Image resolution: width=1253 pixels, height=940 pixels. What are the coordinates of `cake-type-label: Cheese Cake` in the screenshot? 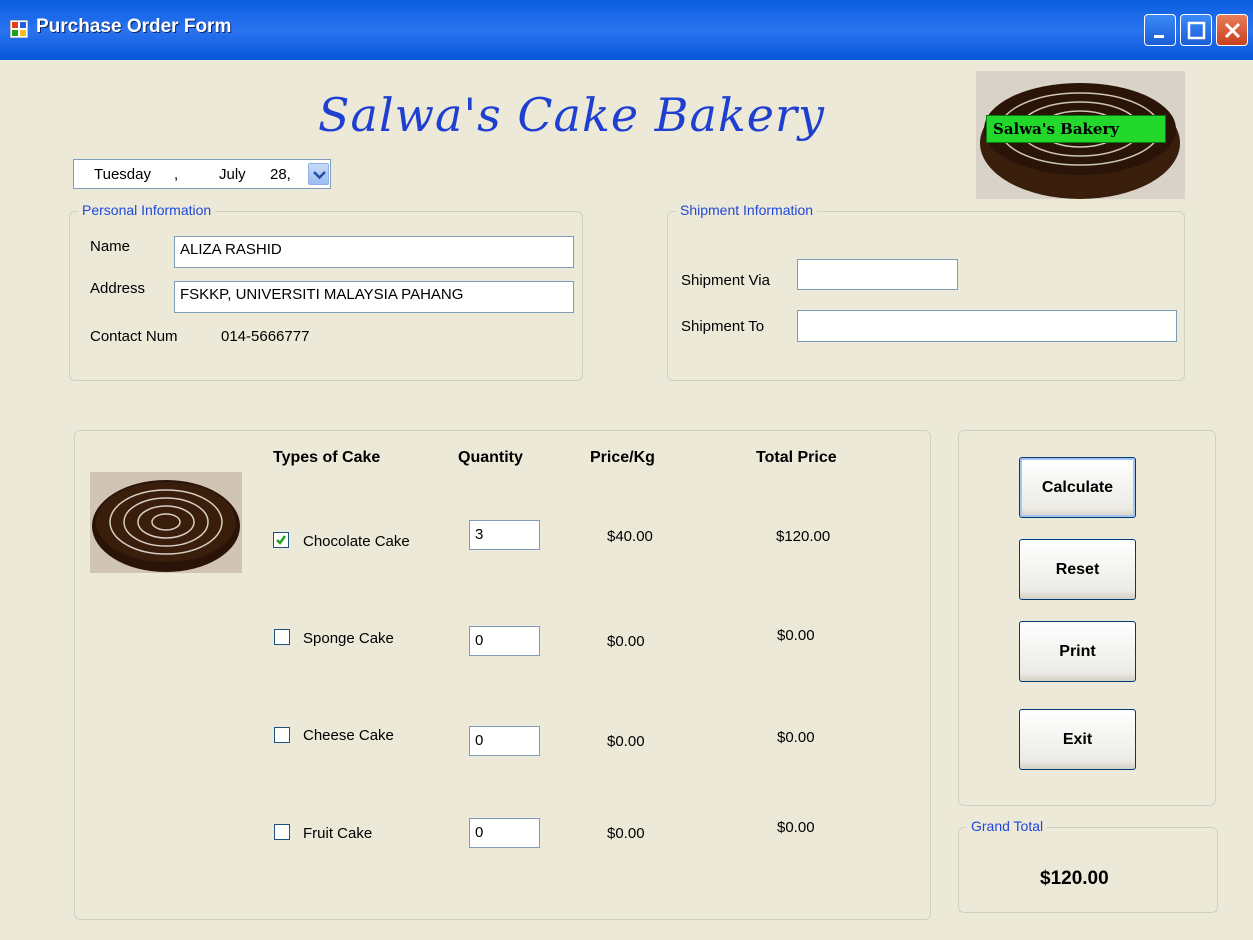 It's located at (348, 735).